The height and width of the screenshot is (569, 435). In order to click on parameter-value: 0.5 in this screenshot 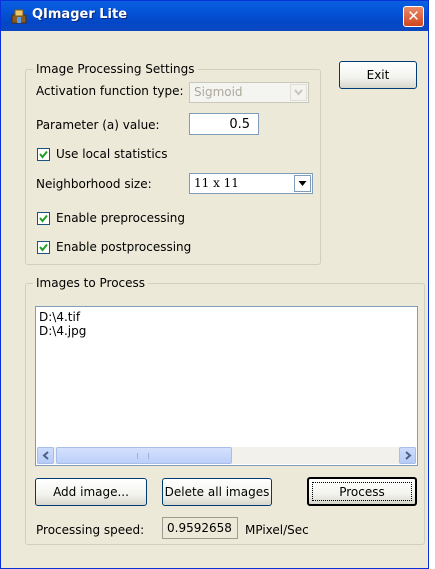, I will do `click(239, 124)`.